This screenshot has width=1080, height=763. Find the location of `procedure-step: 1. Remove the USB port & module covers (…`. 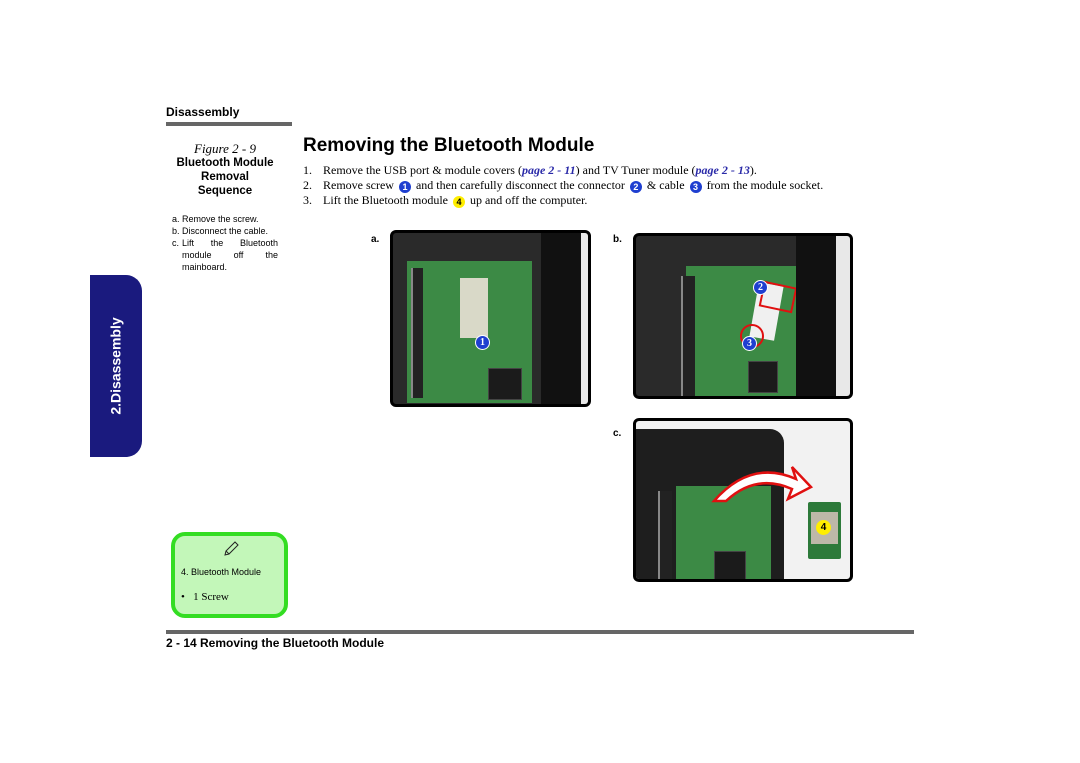

procedure-step: 1. Remove the USB port & module covers (… is located at coordinates (563, 170).